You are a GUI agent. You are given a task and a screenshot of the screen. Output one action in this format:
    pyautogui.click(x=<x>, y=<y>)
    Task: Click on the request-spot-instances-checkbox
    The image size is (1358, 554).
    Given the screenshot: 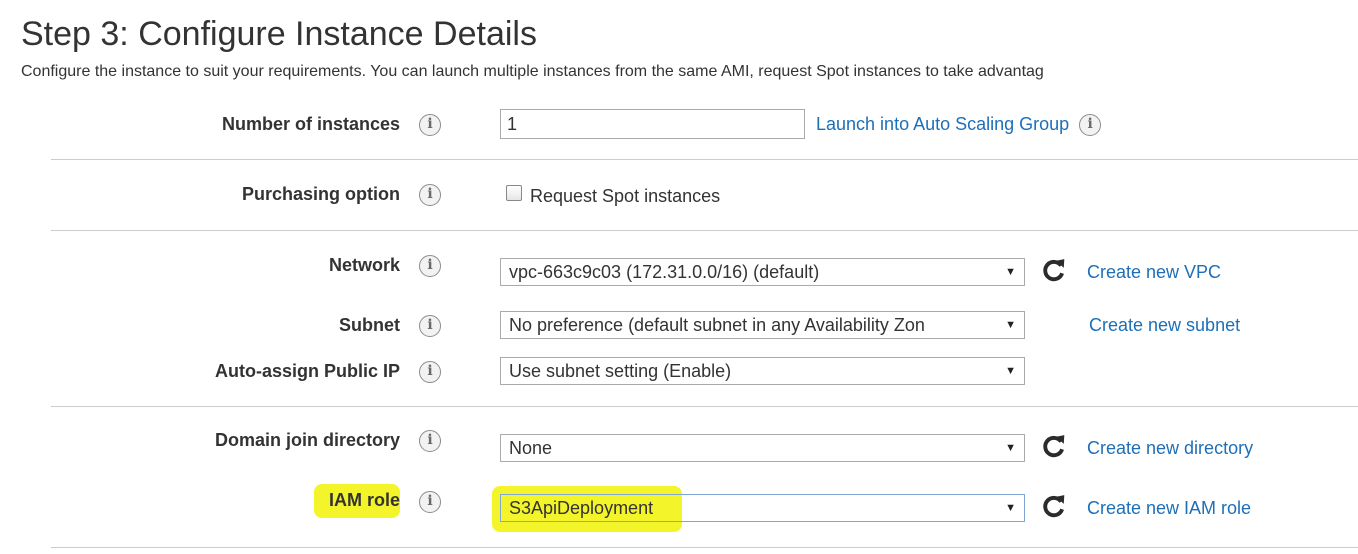 What is the action you would take?
    pyautogui.click(x=514, y=193)
    